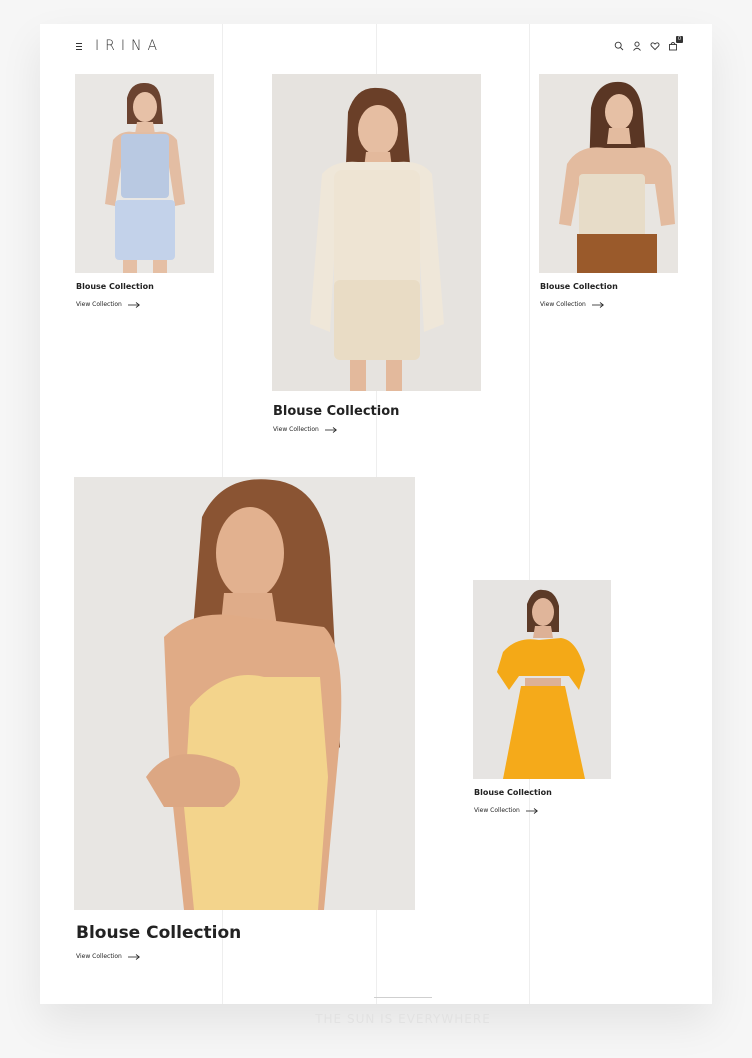 The width and height of the screenshot is (752, 1058). What do you see at coordinates (675, 43) in the screenshot?
I see `cart-icon: 0` at bounding box center [675, 43].